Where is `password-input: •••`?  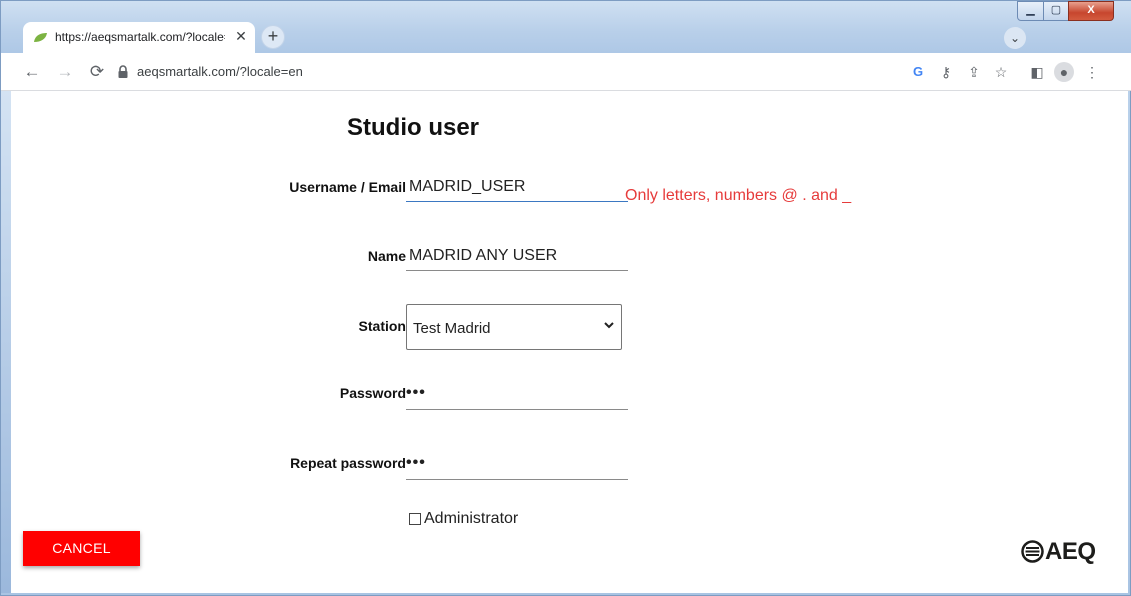
password-input: ••• is located at coordinates (517, 395).